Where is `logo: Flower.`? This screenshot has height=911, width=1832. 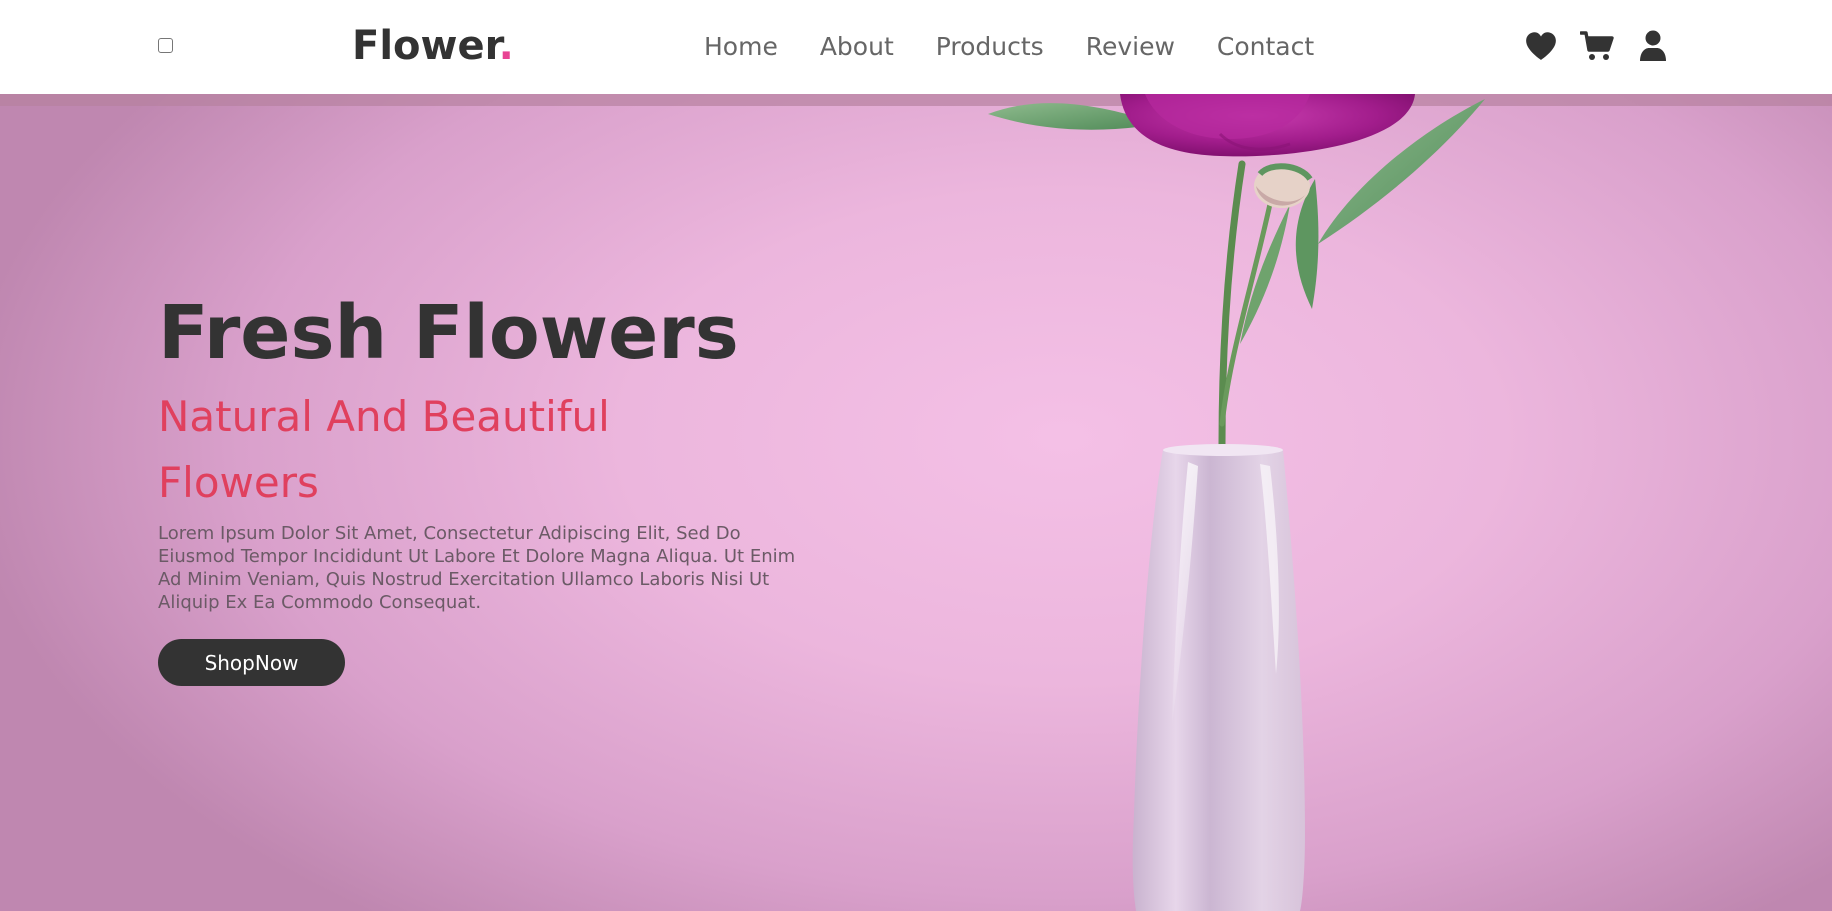 logo: Flower. is located at coordinates (433, 46).